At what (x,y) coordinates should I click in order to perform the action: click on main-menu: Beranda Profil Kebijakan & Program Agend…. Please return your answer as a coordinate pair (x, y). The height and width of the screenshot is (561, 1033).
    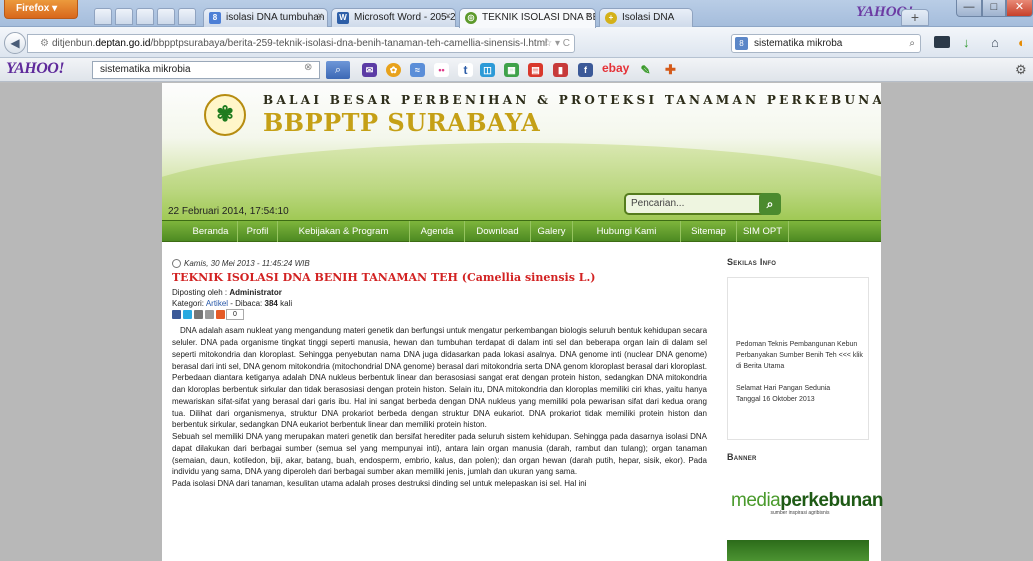
    Looking at the image, I should click on (521, 231).